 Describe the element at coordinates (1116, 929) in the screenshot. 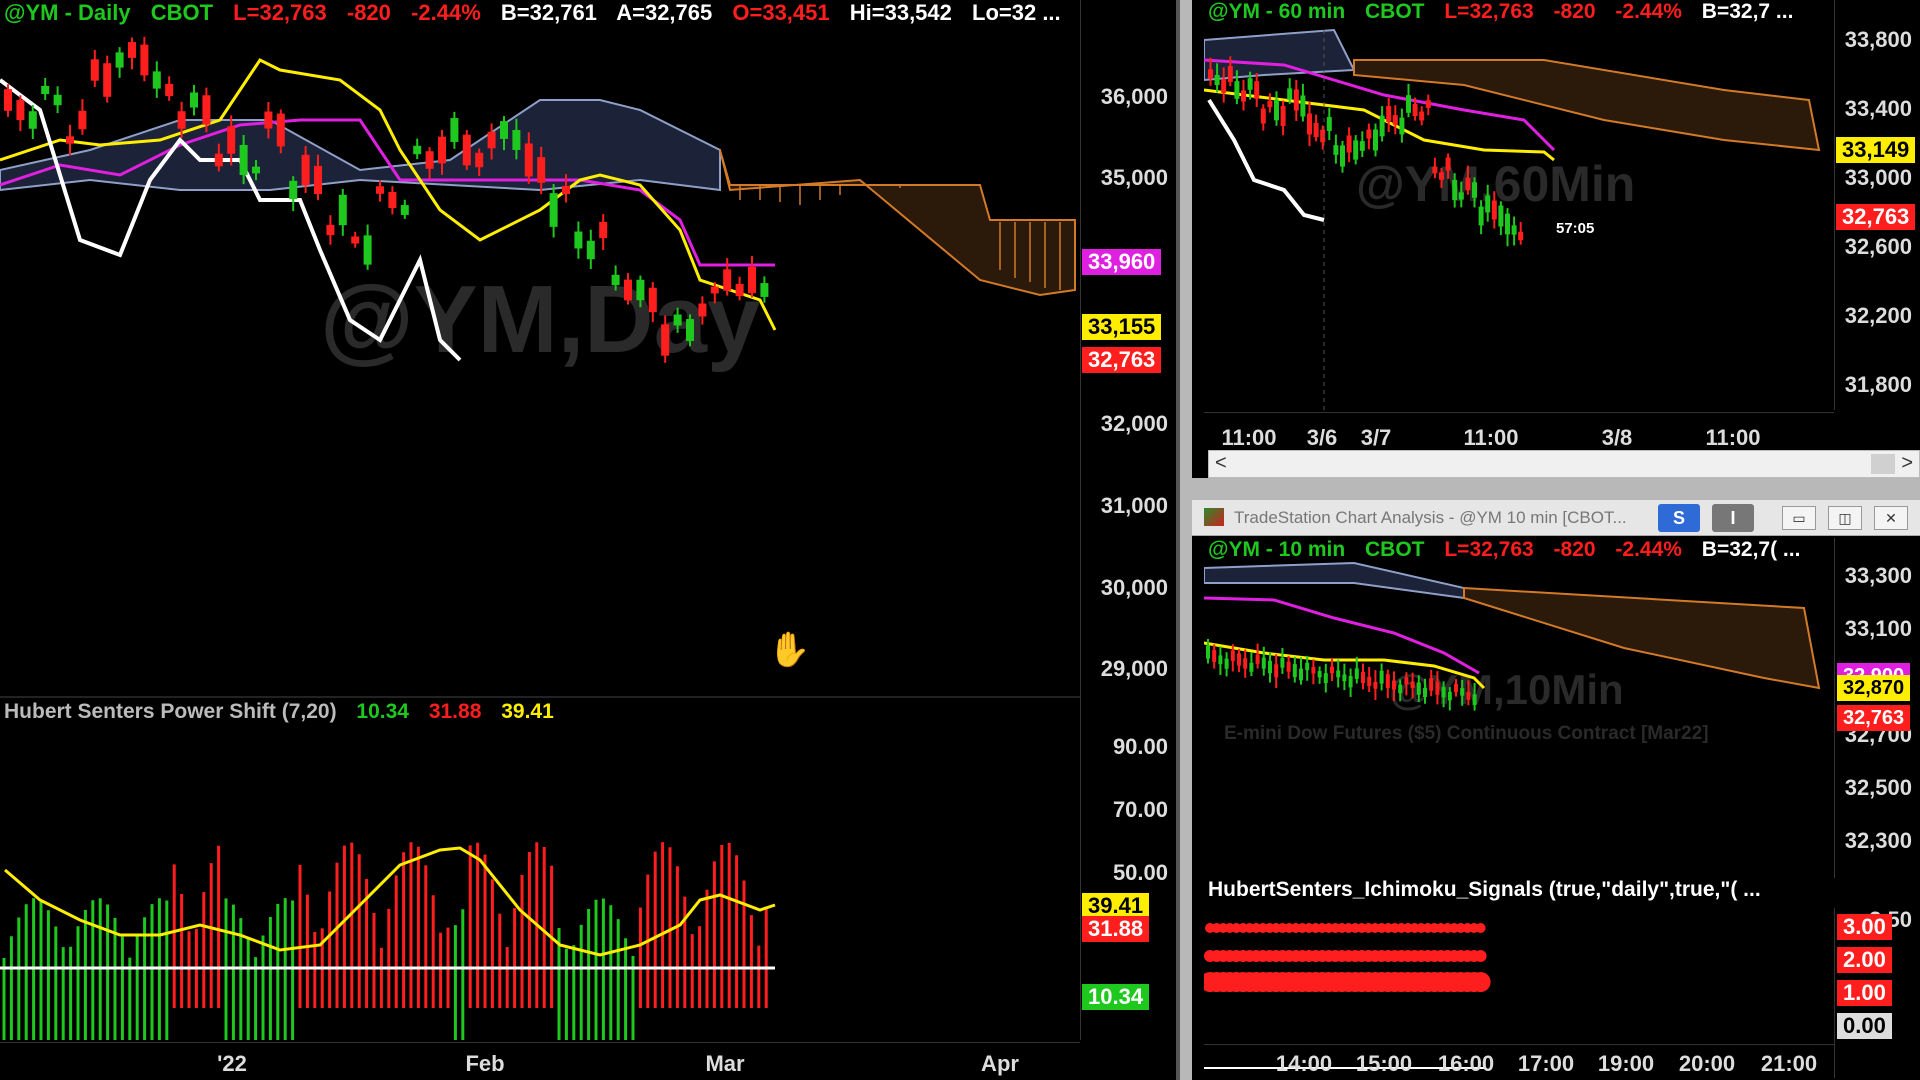

I see `indicator-red-tag: 31.88` at that location.